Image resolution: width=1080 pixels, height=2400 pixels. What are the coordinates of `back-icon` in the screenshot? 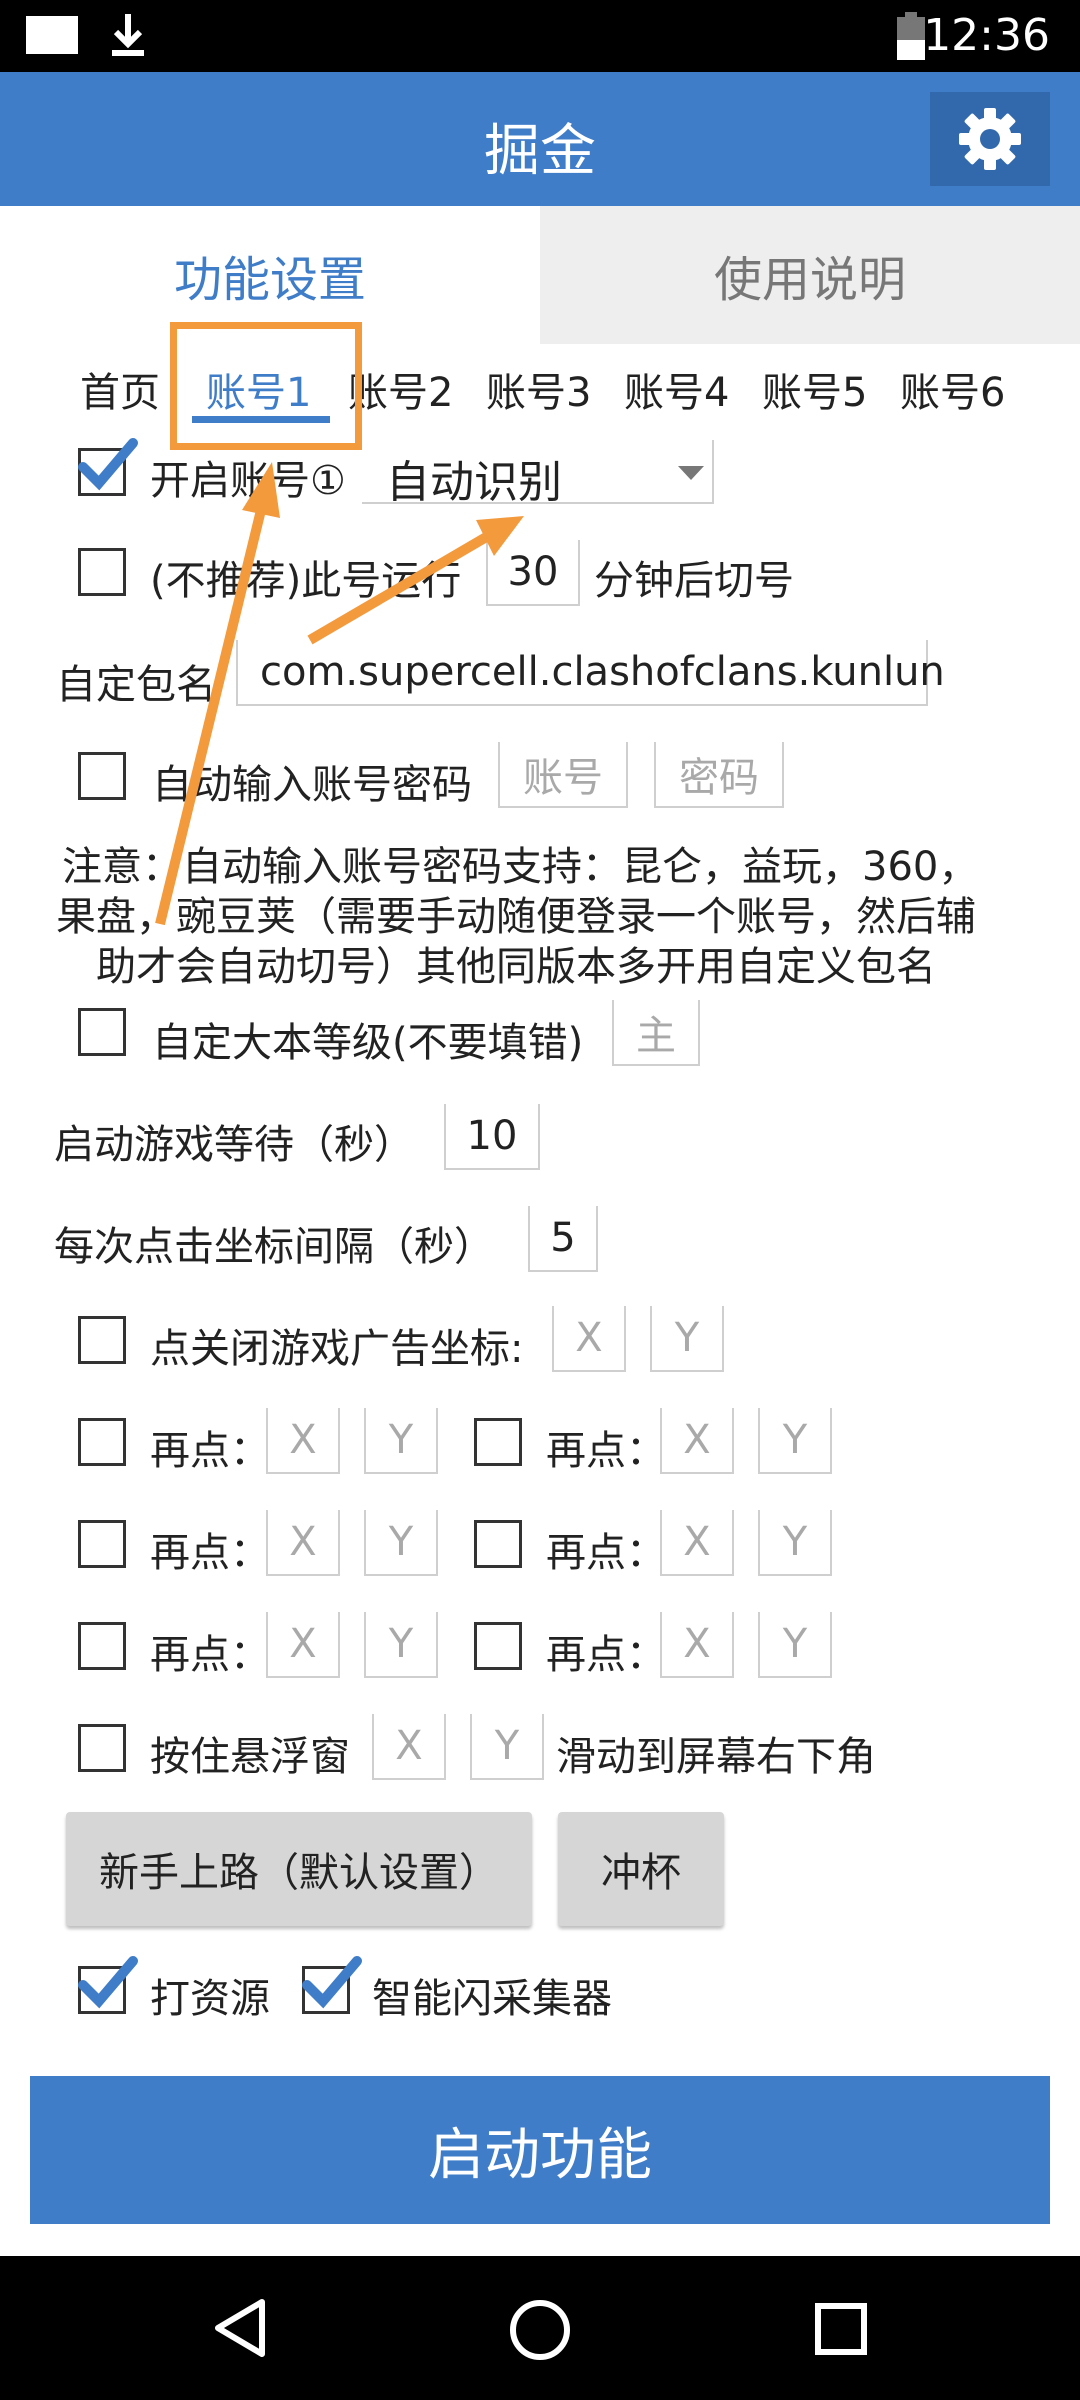 It's located at (240, 2328).